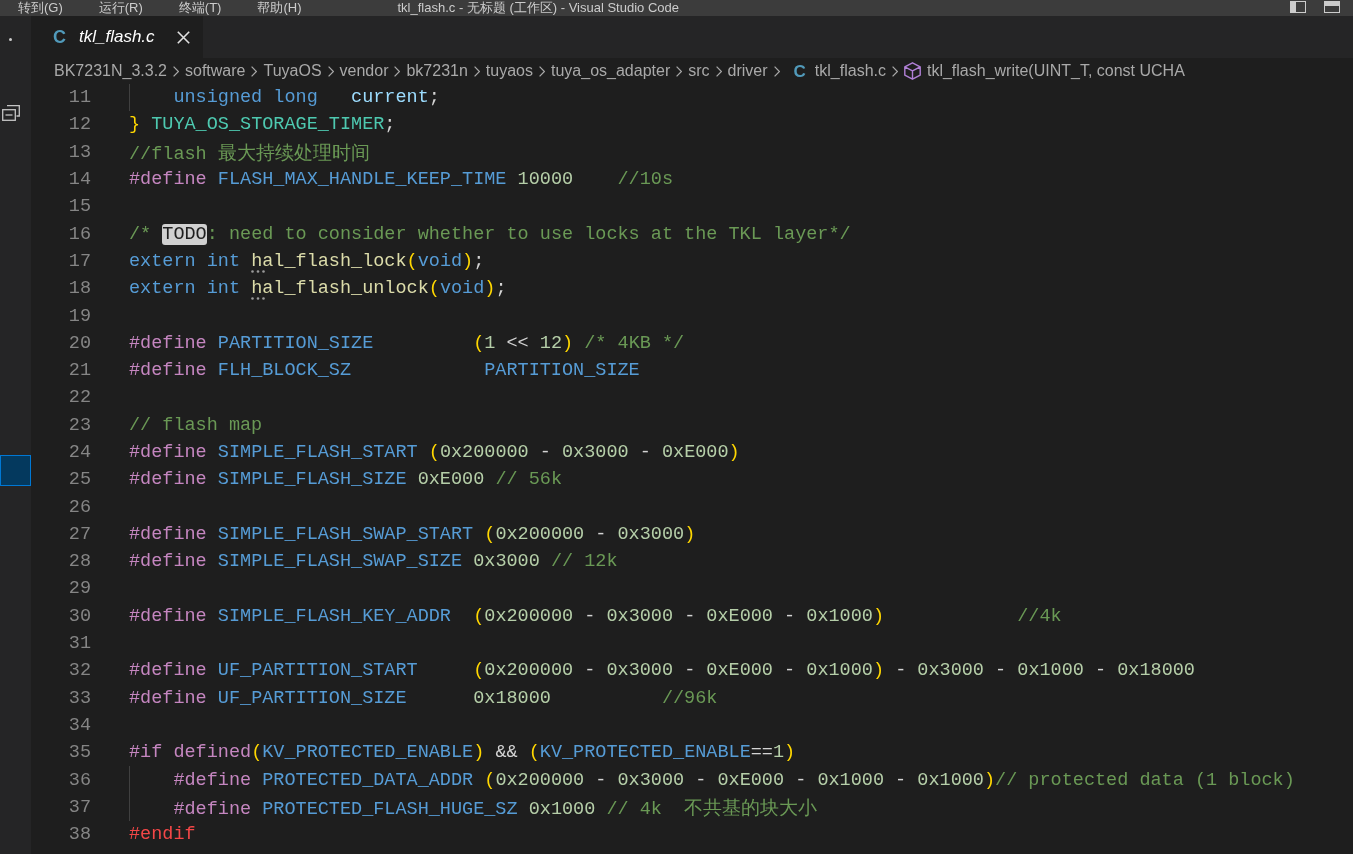 The image size is (1353, 854). I want to click on line-number: 23, so click(79, 425).